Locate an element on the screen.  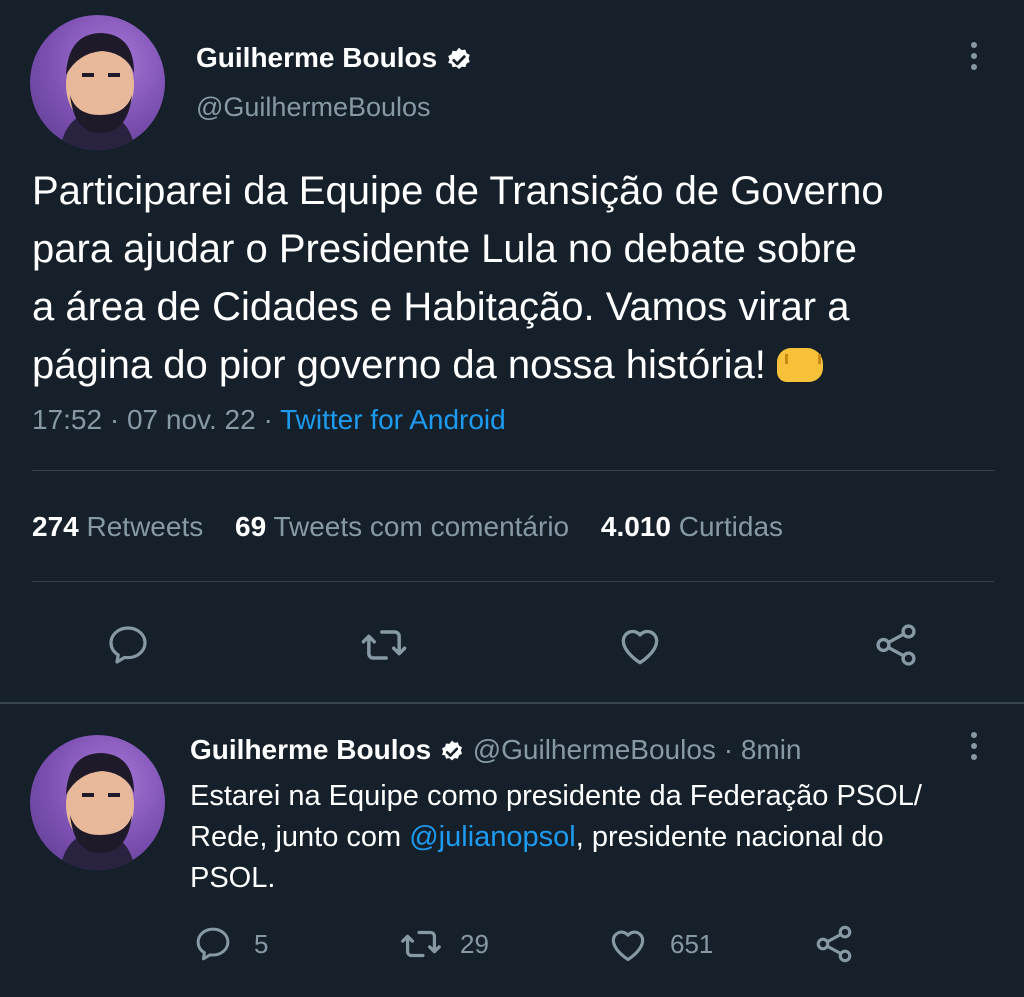
tweet-meta: 17:52 · 07 nov. 22 · Twitter for Android is located at coordinates (269, 420).